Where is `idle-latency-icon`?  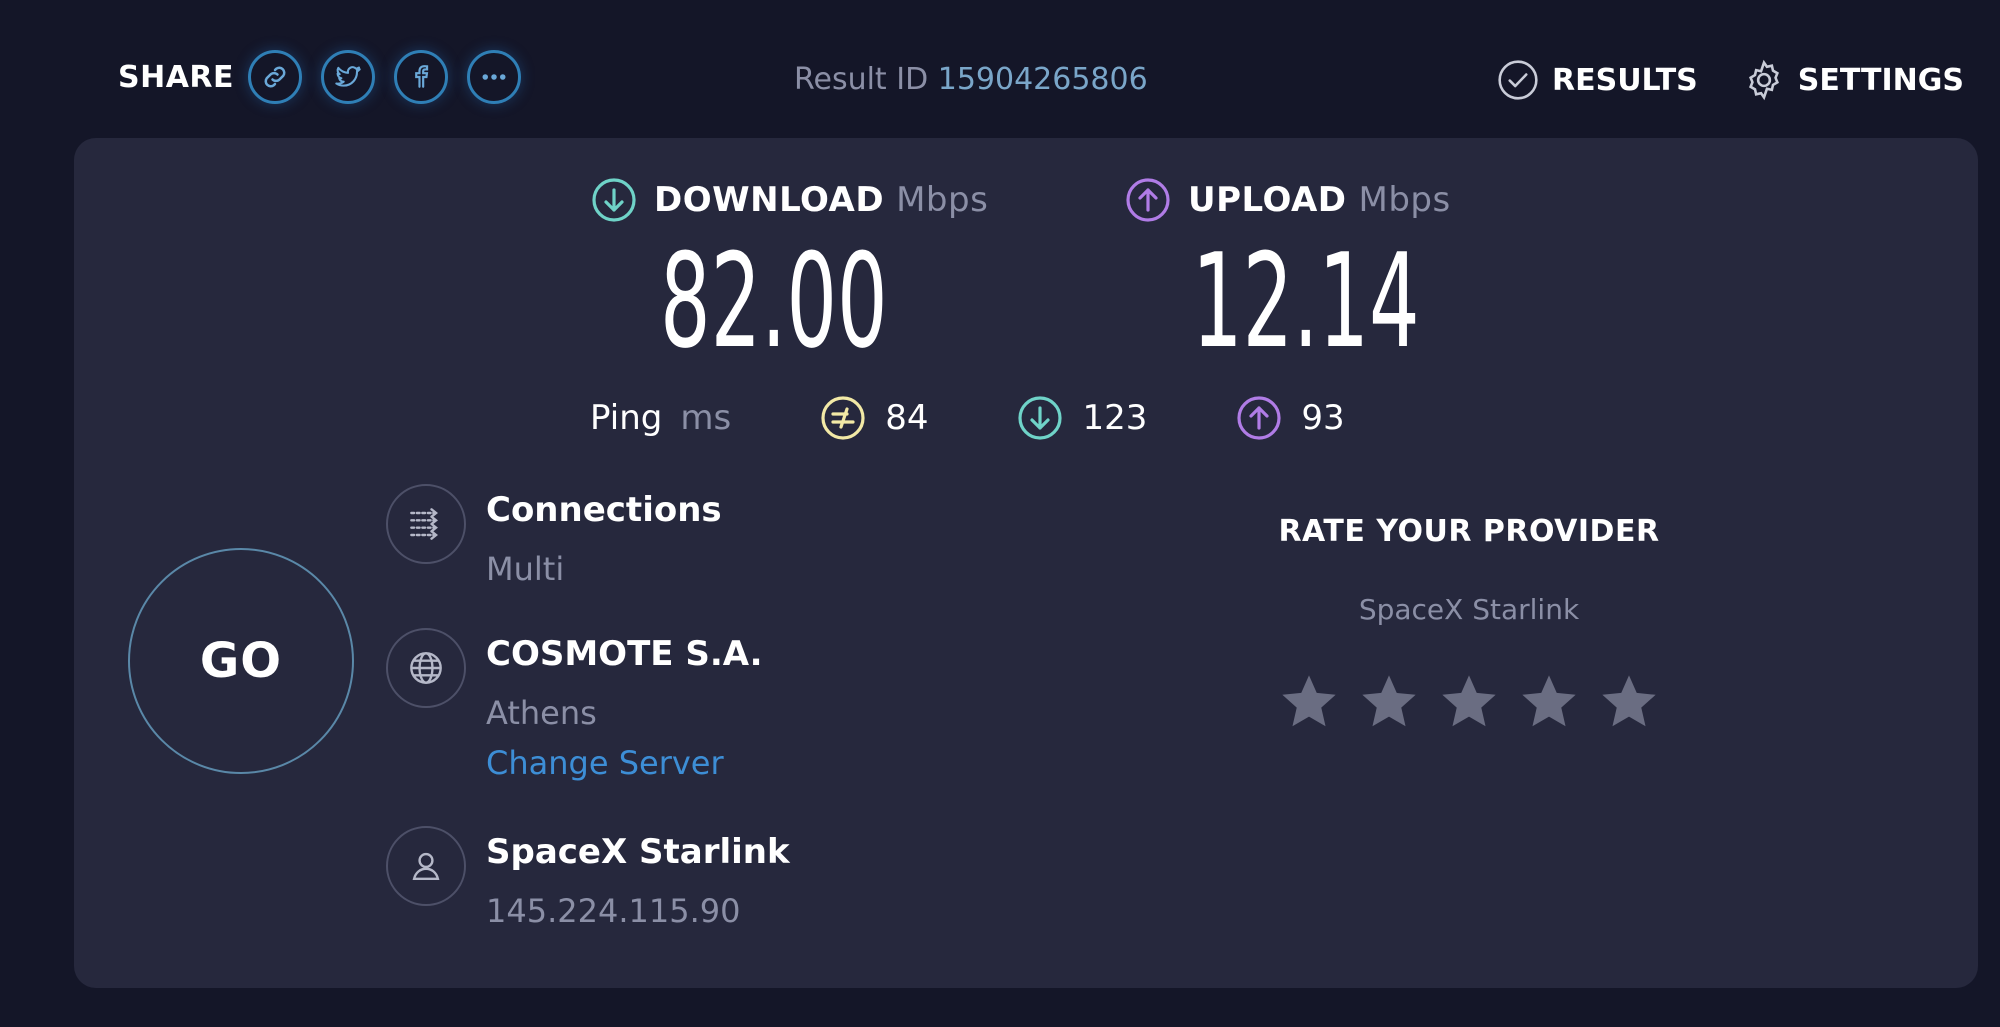 idle-latency-icon is located at coordinates (843, 418).